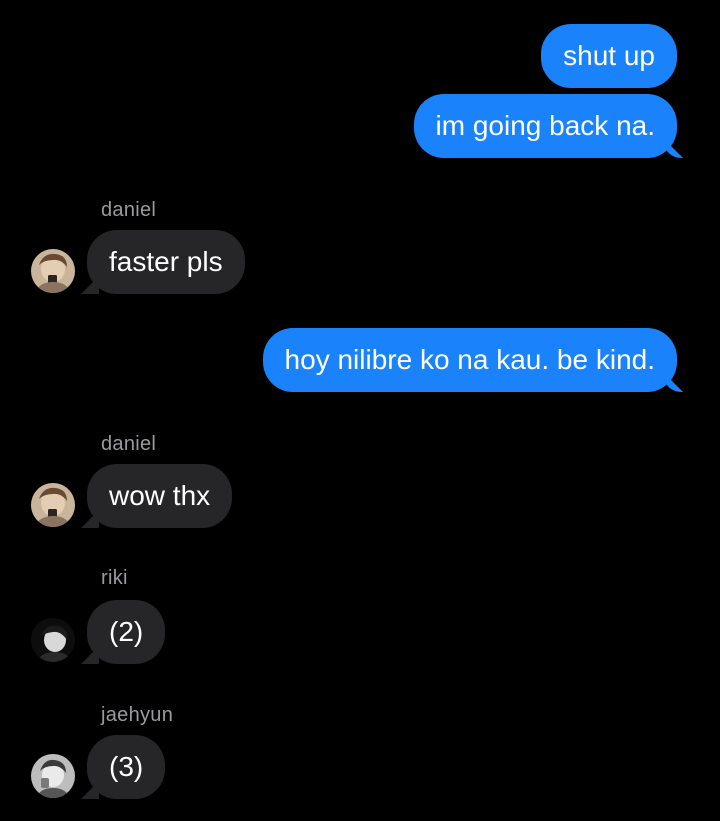 This screenshot has width=720, height=821. I want to click on outgoing-message-bubble: shut up, so click(609, 56).